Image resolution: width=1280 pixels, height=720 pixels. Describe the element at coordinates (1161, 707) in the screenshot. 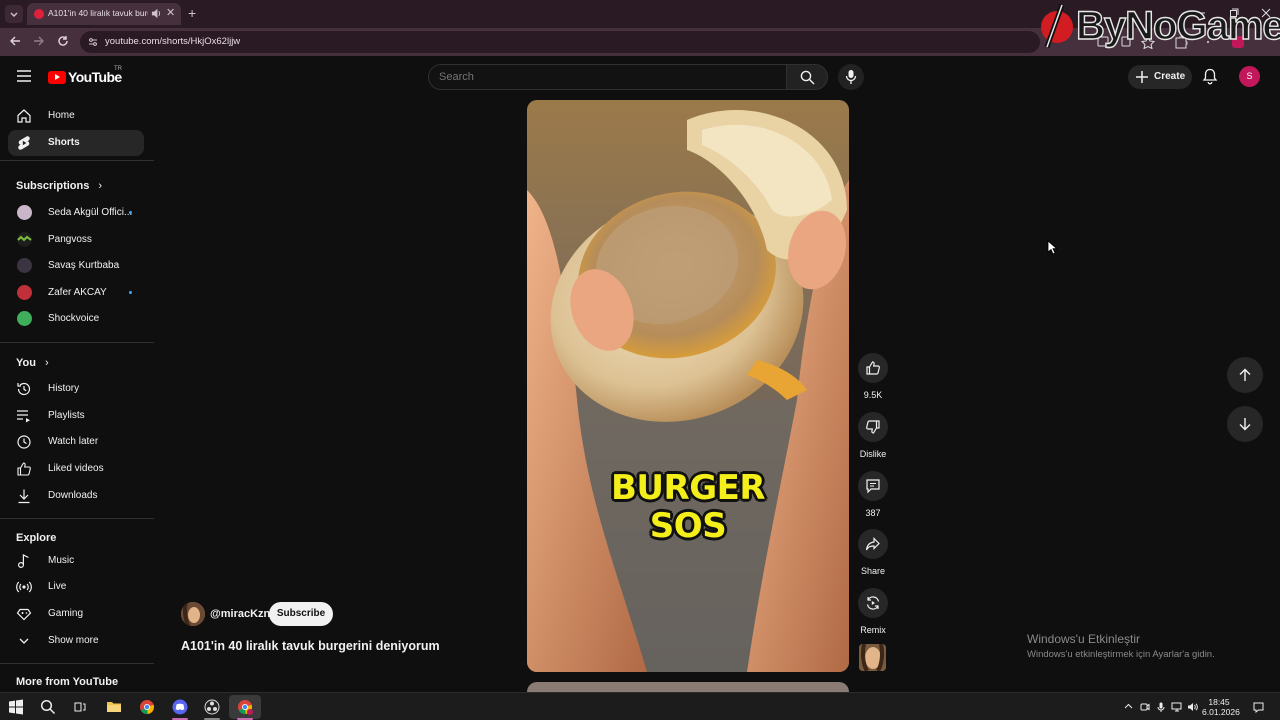

I see `microphone-icon` at that location.